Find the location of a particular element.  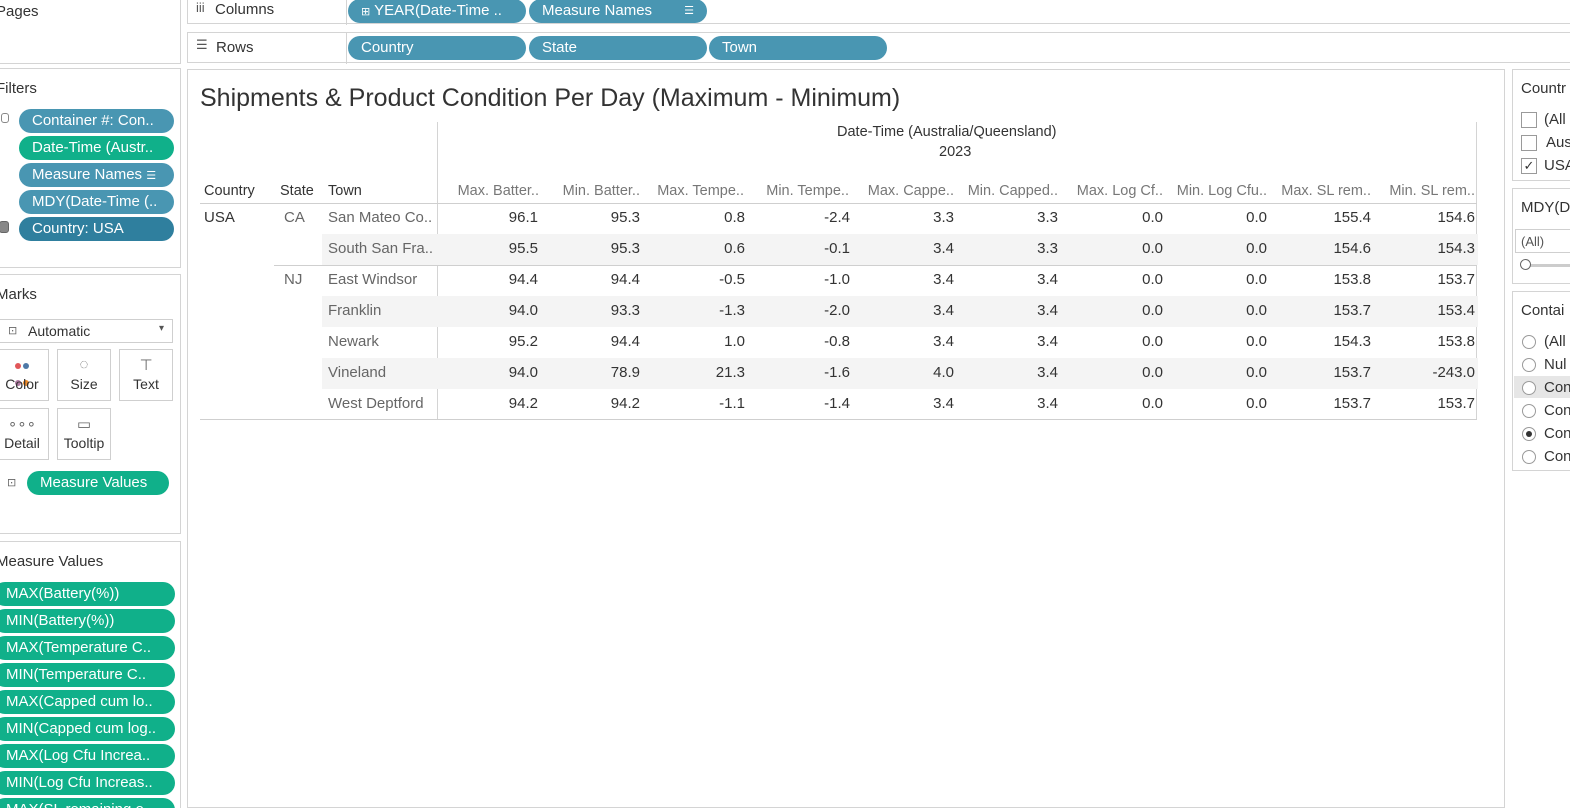

header-rule is located at coordinates (838, 203).